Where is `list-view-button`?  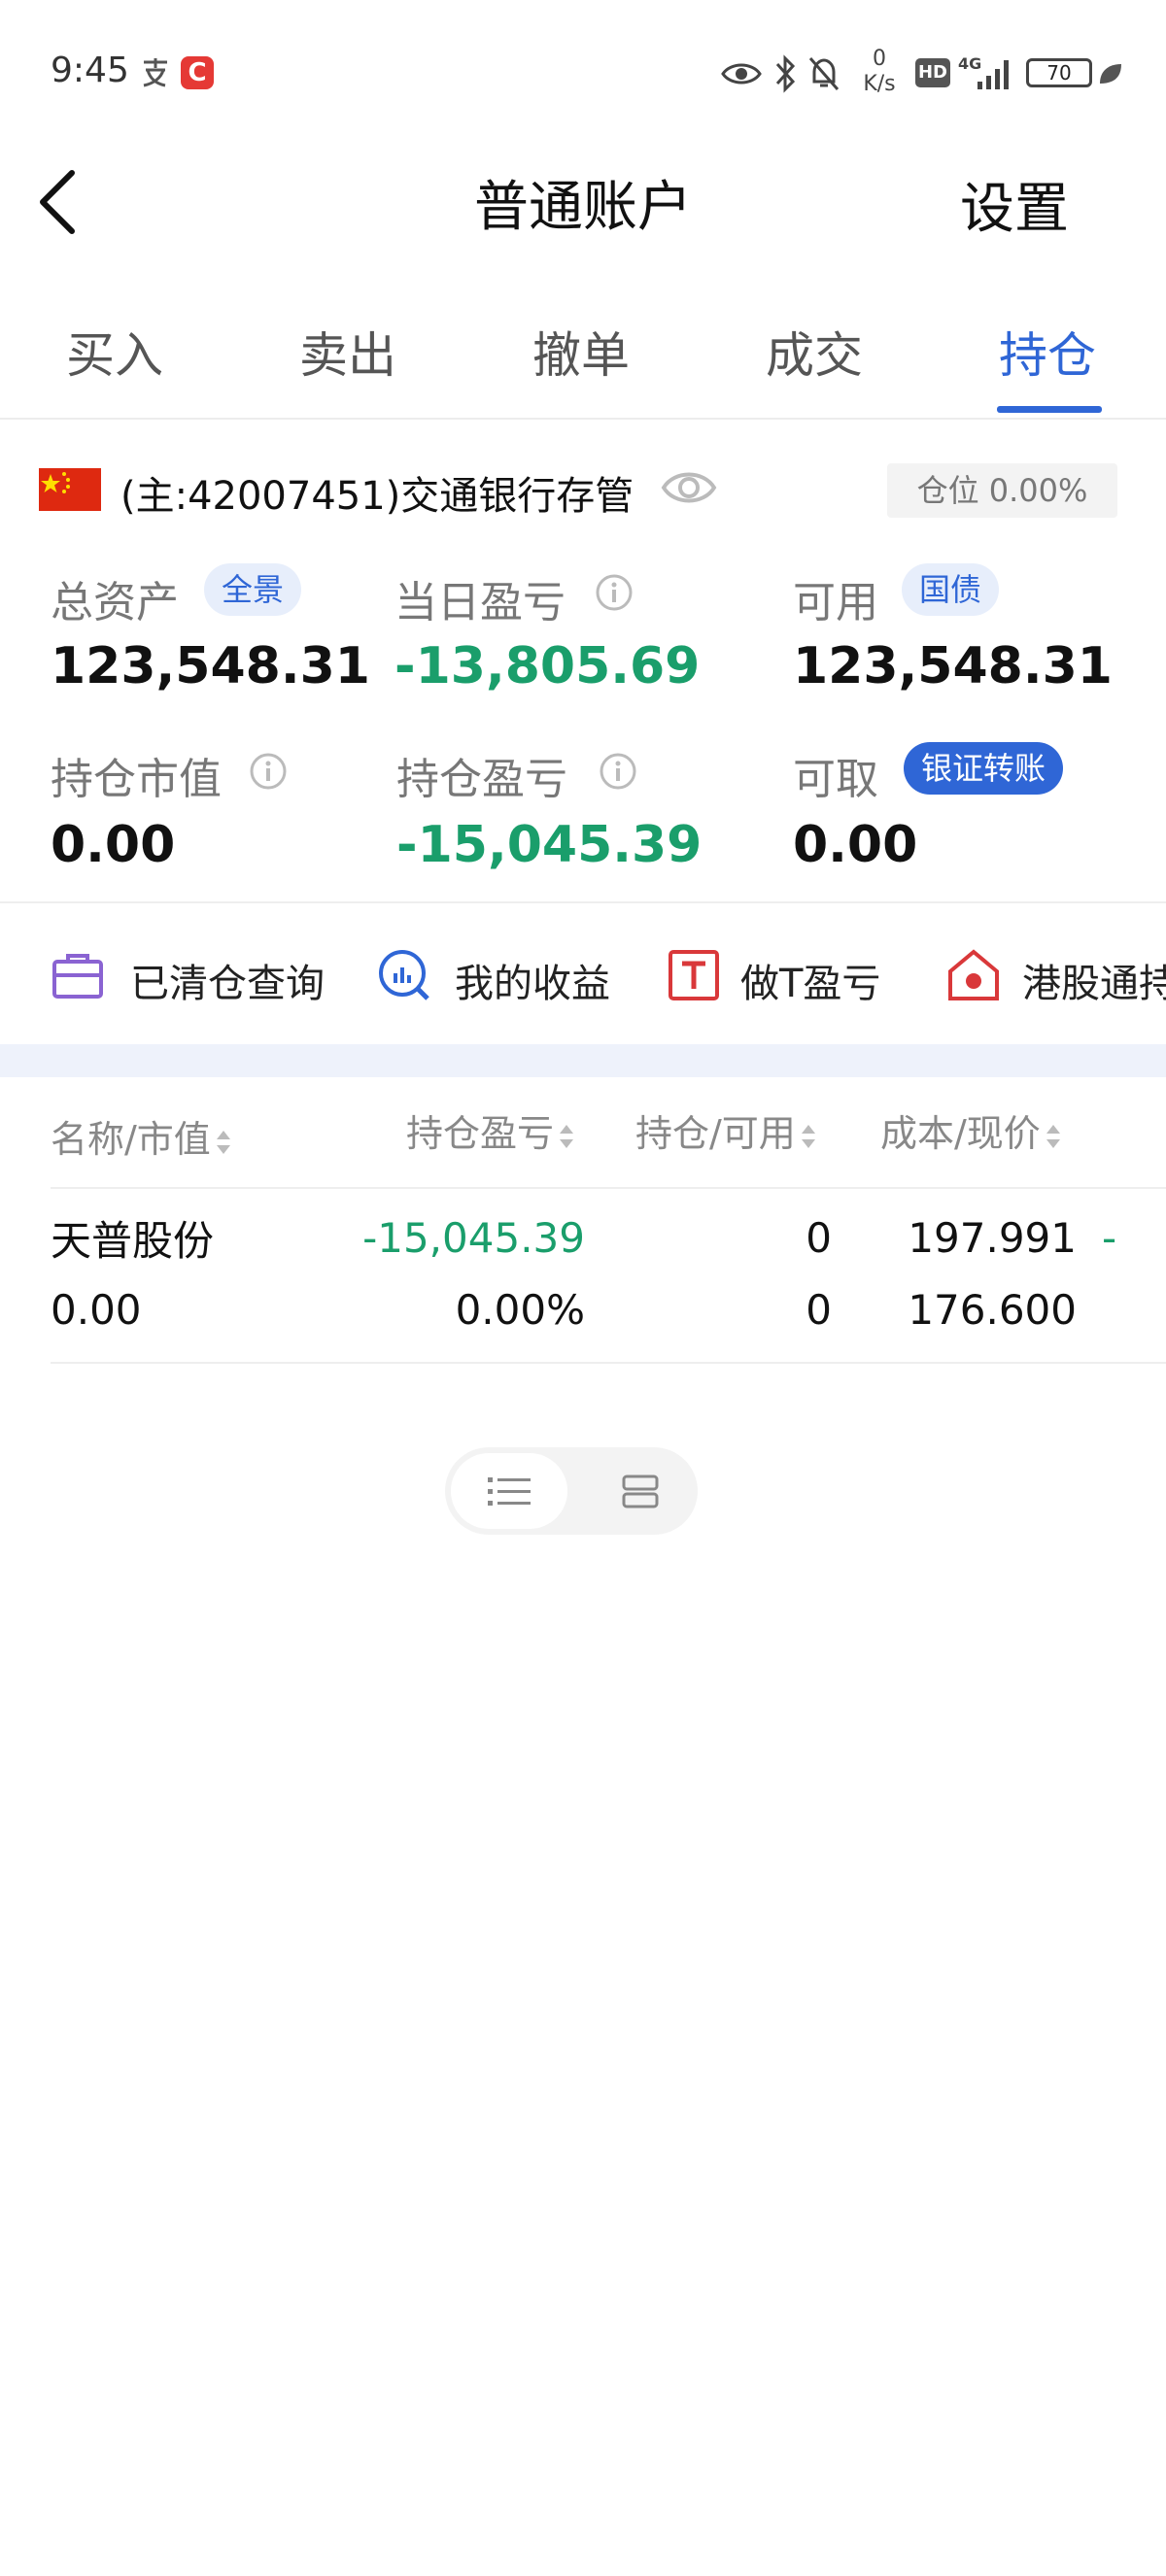
list-view-button is located at coordinates (509, 1491).